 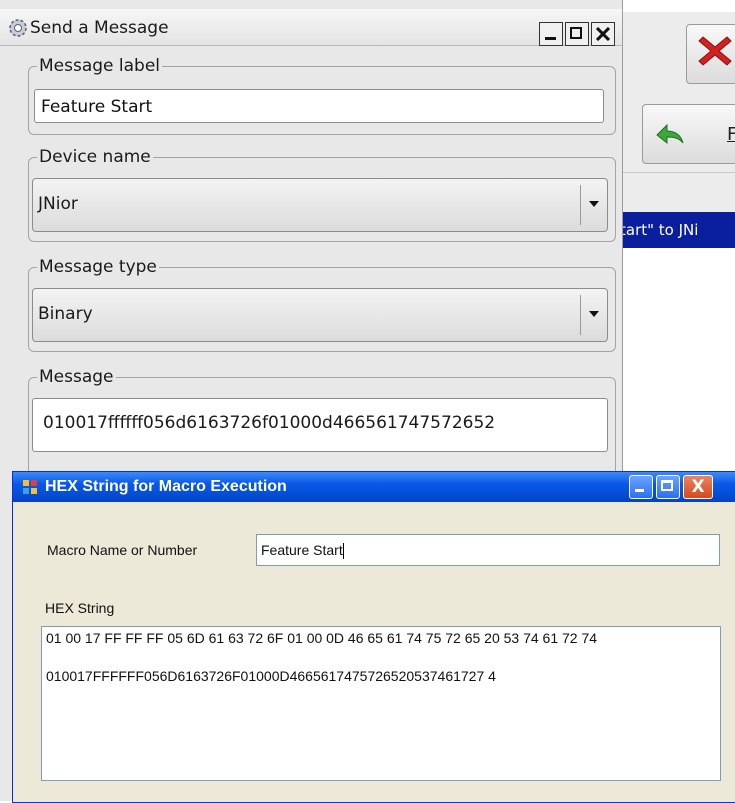 I want to click on text-caret, so click(x=343, y=551).